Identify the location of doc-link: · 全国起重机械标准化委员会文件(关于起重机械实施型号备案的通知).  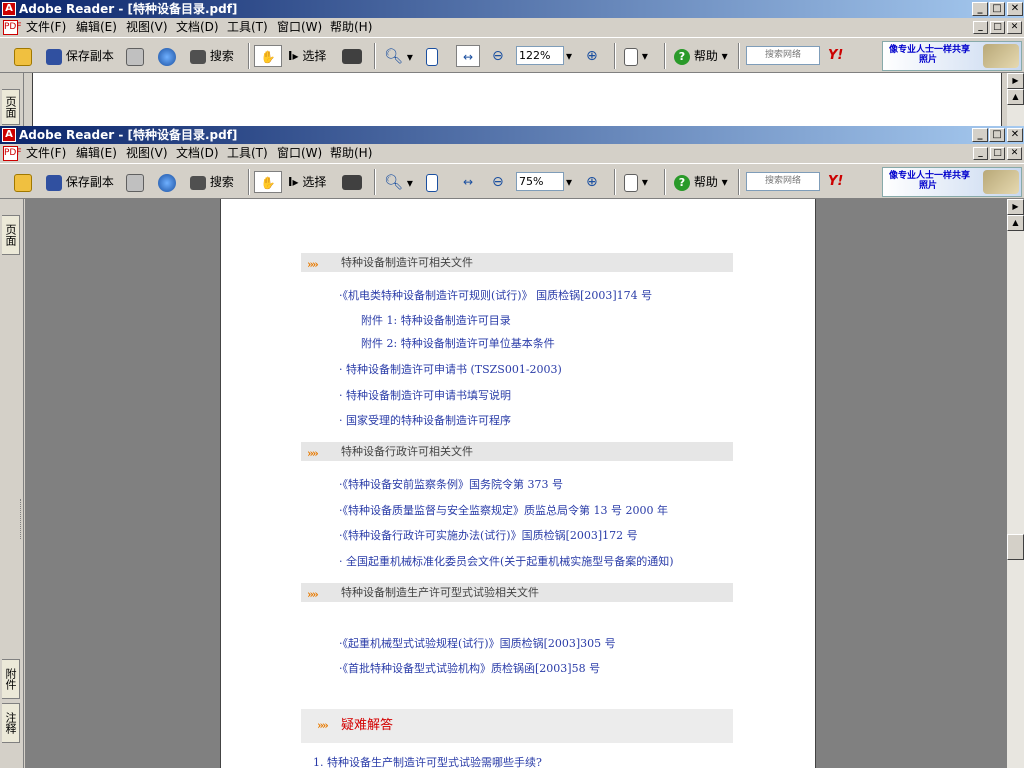
(506, 561).